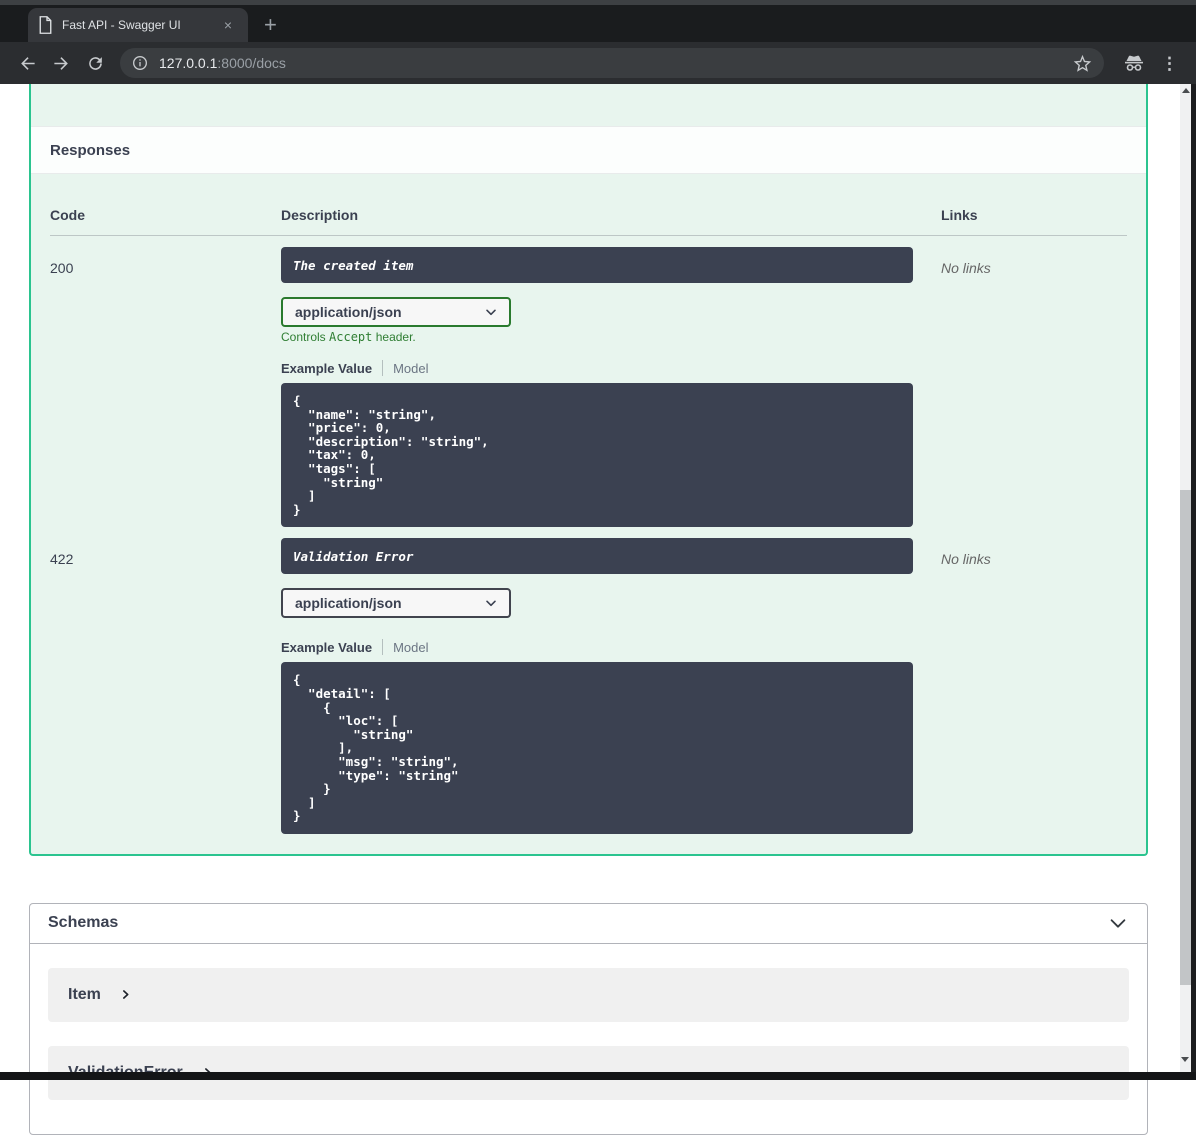 This screenshot has height=1135, width=1196. I want to click on page-scrollbar, so click(1185, 578).